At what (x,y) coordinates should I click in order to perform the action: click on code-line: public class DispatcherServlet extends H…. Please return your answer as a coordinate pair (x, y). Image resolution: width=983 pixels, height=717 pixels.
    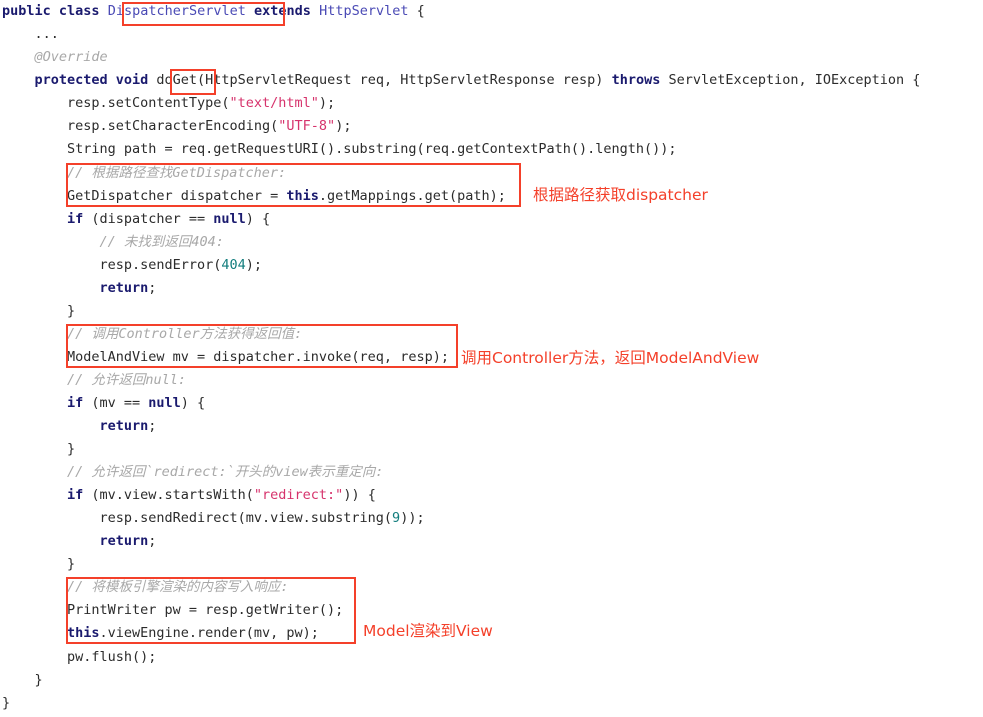
    Looking at the image, I should click on (213, 11).